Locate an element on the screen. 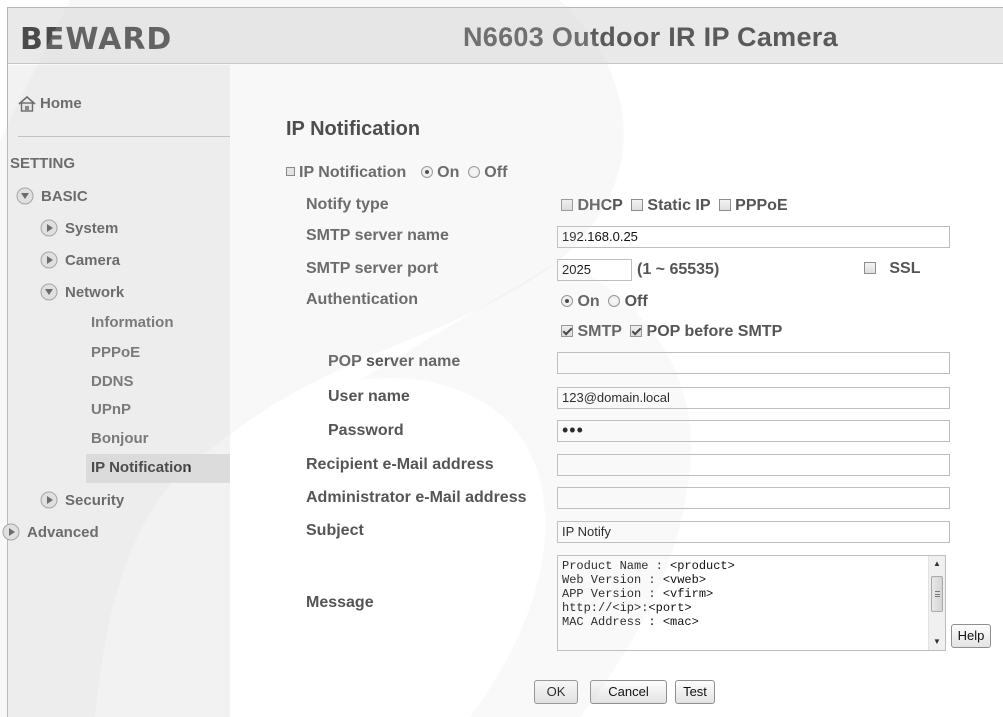 This screenshot has height=717, width=1003. scroll-thumb is located at coordinates (937, 594).